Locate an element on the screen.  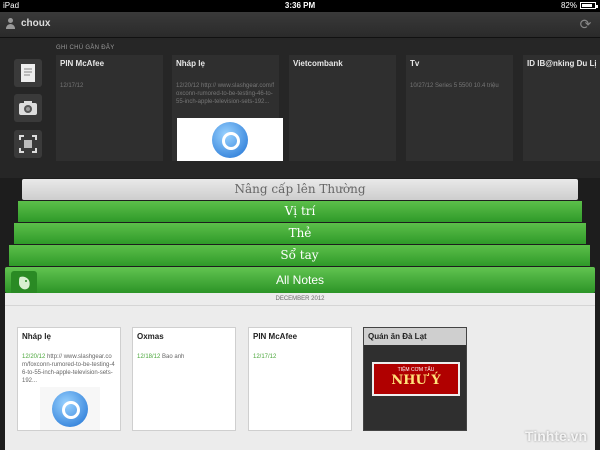
recent-notes-label: GHI CHÚ GẦN ĐÂY is located at coordinates (85, 48).